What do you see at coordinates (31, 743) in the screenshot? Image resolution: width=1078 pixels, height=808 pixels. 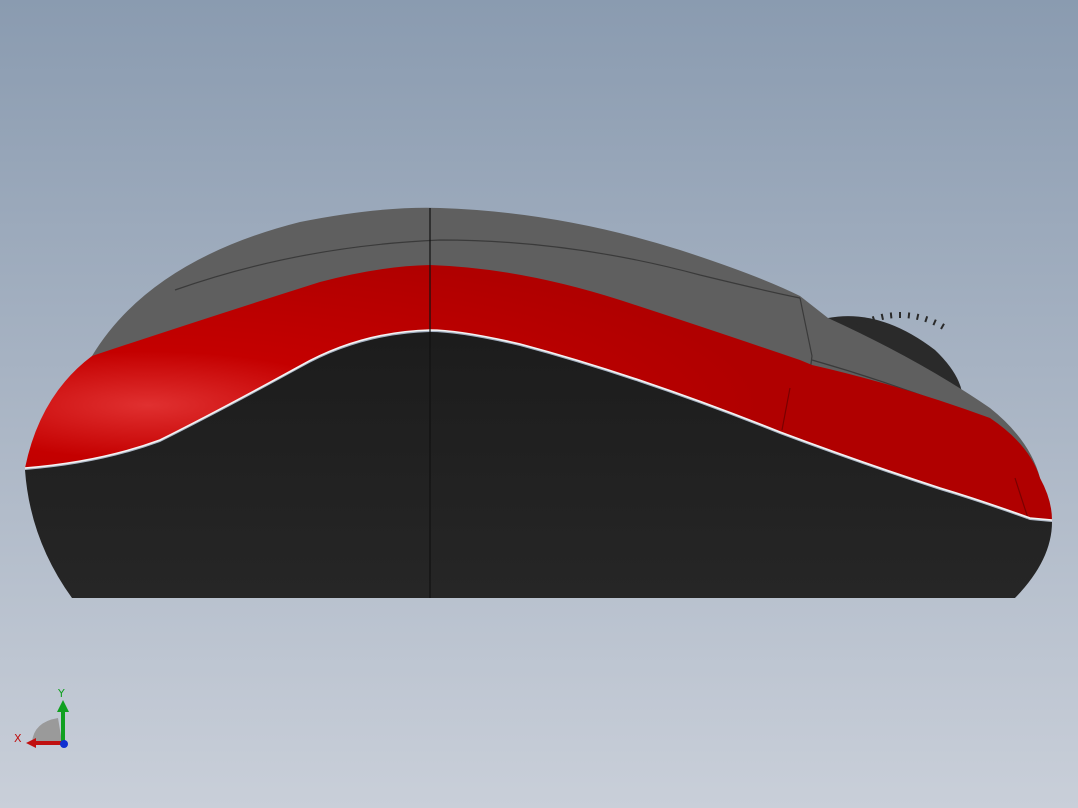 I see `x-axis-arrowhead` at bounding box center [31, 743].